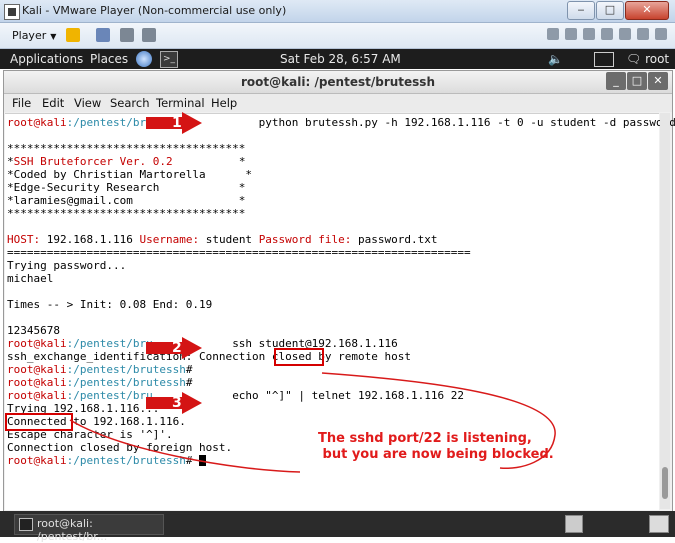 The width and height of the screenshot is (675, 543). What do you see at coordinates (659, 524) in the screenshot?
I see `show-desktop-icon` at bounding box center [659, 524].